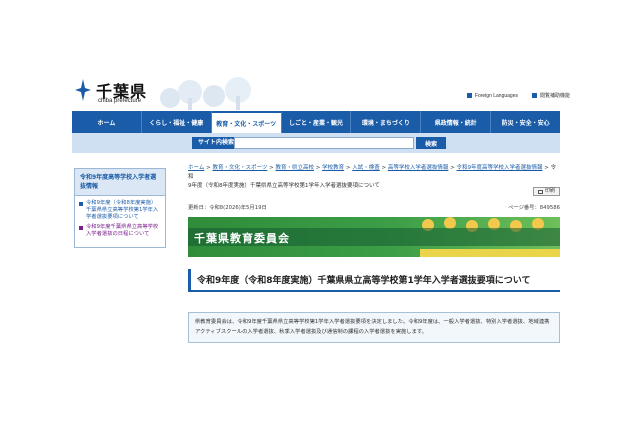 This screenshot has height=426, width=640. What do you see at coordinates (242, 238) in the screenshot?
I see `banner-title: 千葉県教育委員会` at bounding box center [242, 238].